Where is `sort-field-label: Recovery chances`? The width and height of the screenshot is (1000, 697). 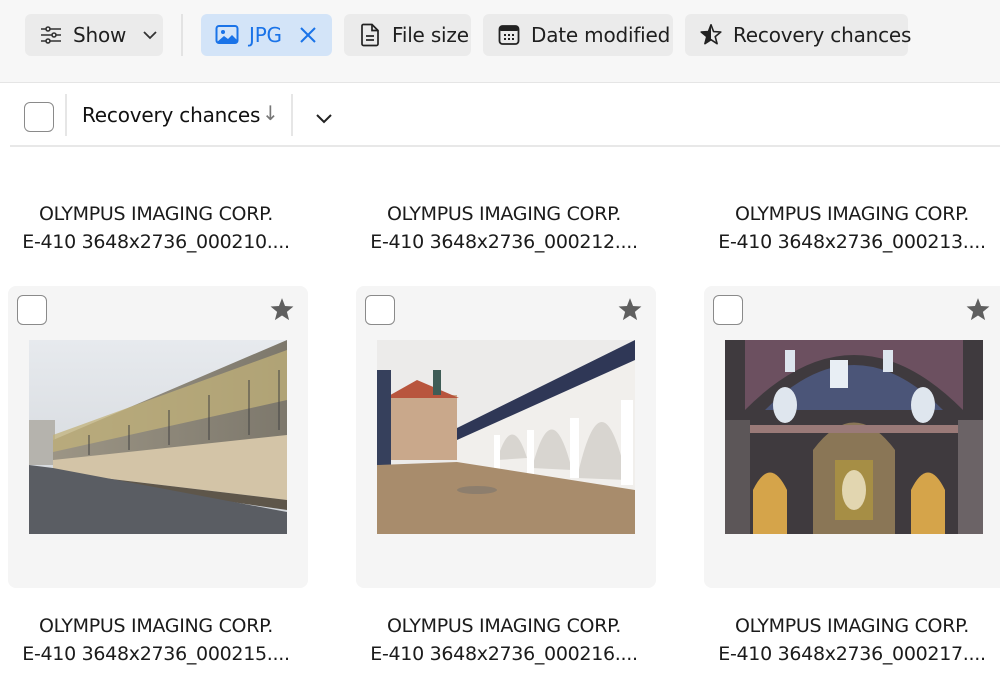
sort-field-label: Recovery chances is located at coordinates (171, 115).